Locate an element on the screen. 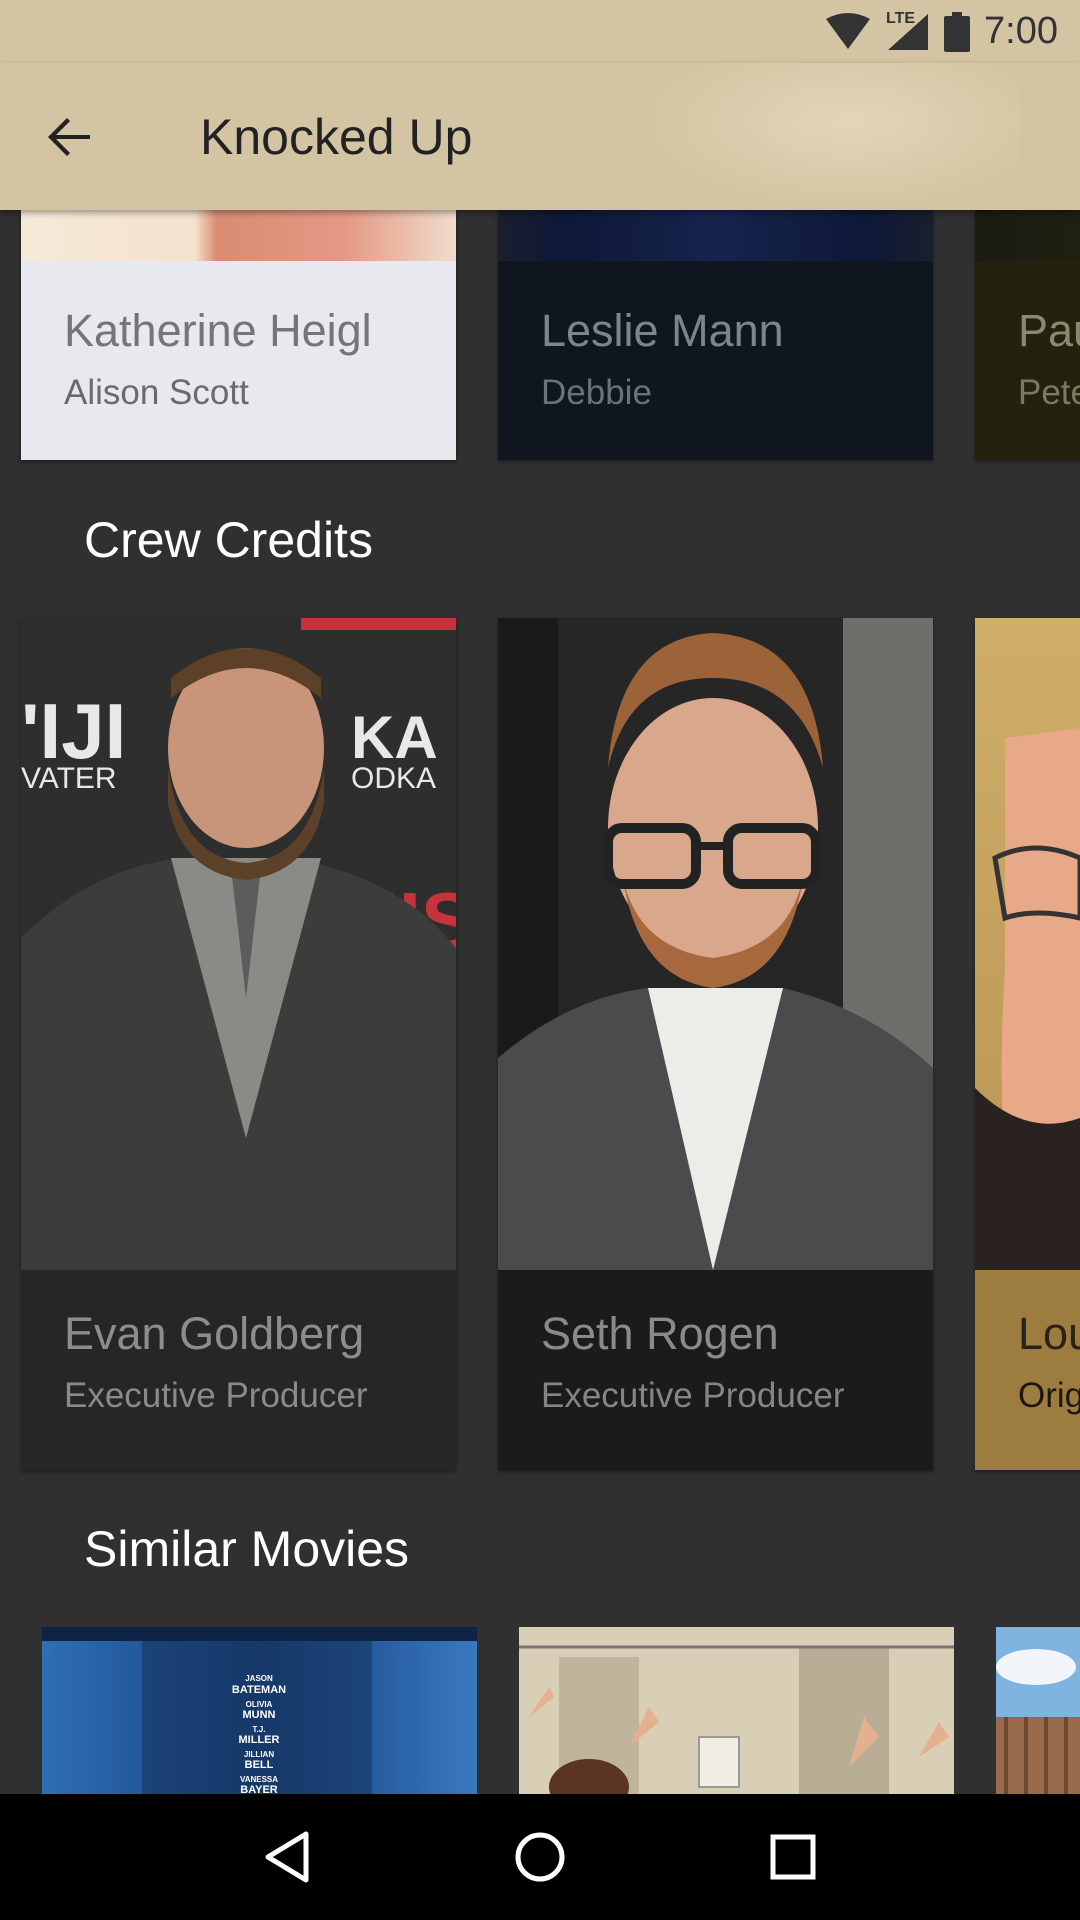  crew-name: Lou is located at coordinates (1049, 1333).